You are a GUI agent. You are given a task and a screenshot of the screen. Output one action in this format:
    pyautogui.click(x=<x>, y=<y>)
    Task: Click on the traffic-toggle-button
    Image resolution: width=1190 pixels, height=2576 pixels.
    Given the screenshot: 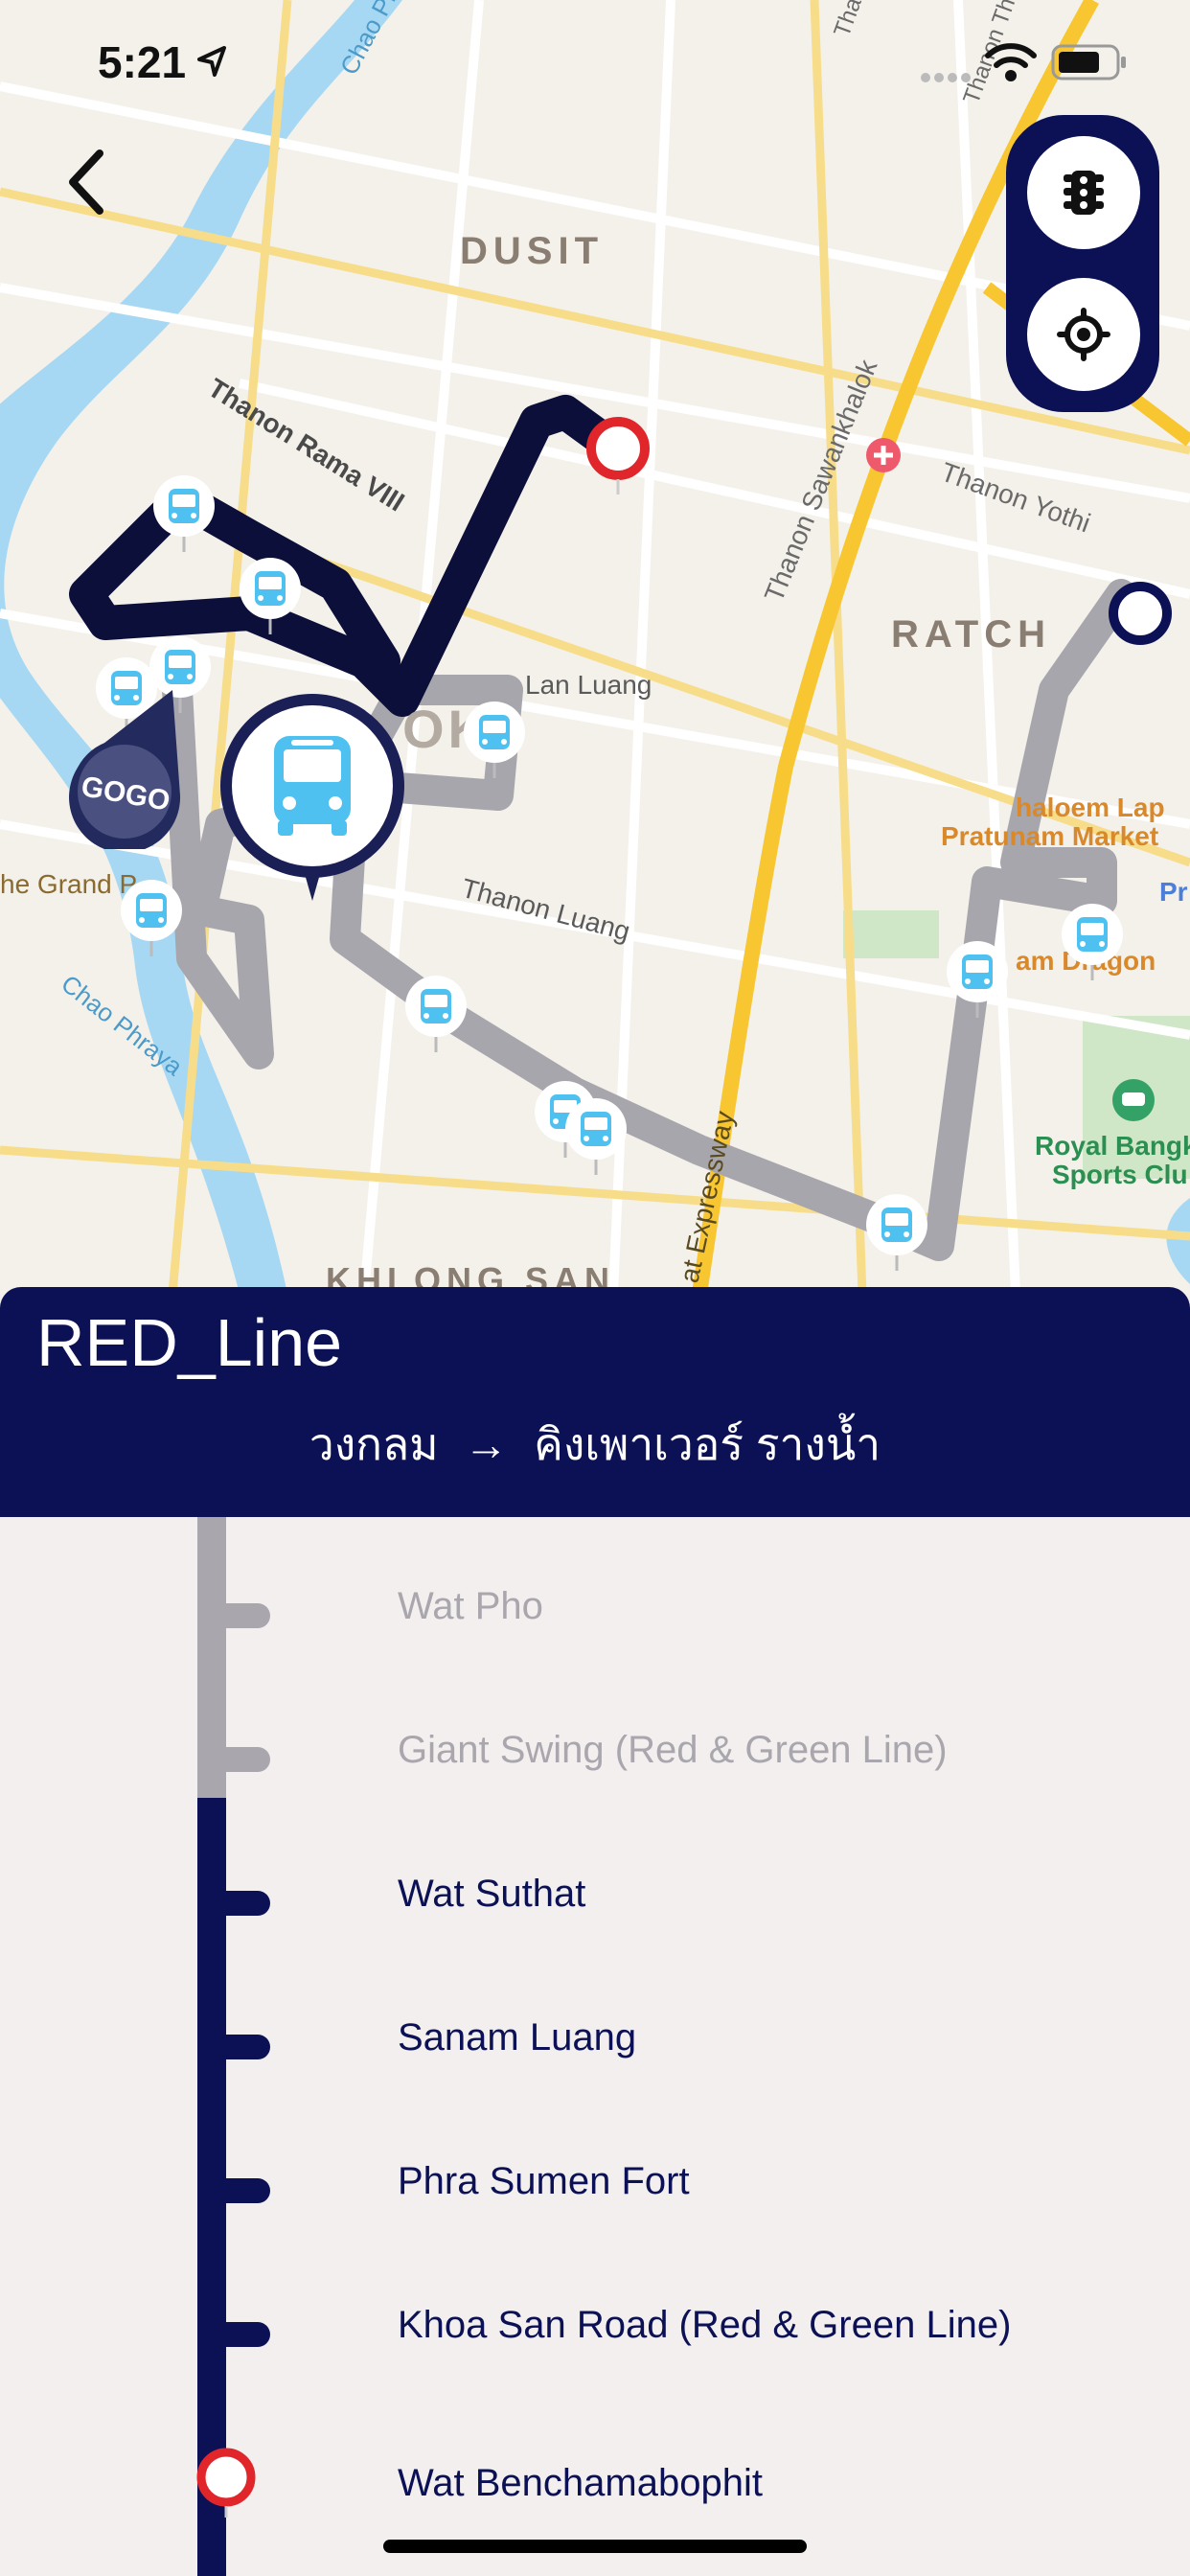 What is the action you would take?
    pyautogui.click(x=1083, y=193)
    